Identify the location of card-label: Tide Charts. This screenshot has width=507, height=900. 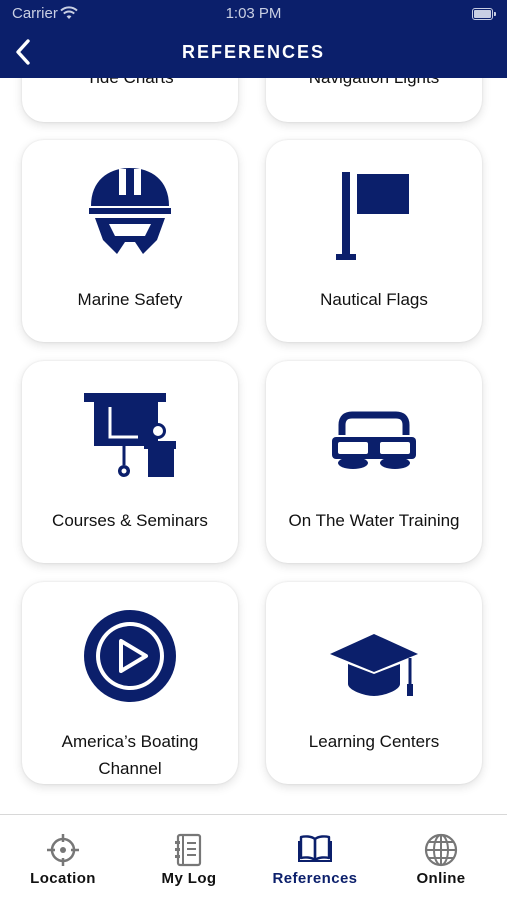
(130, 84).